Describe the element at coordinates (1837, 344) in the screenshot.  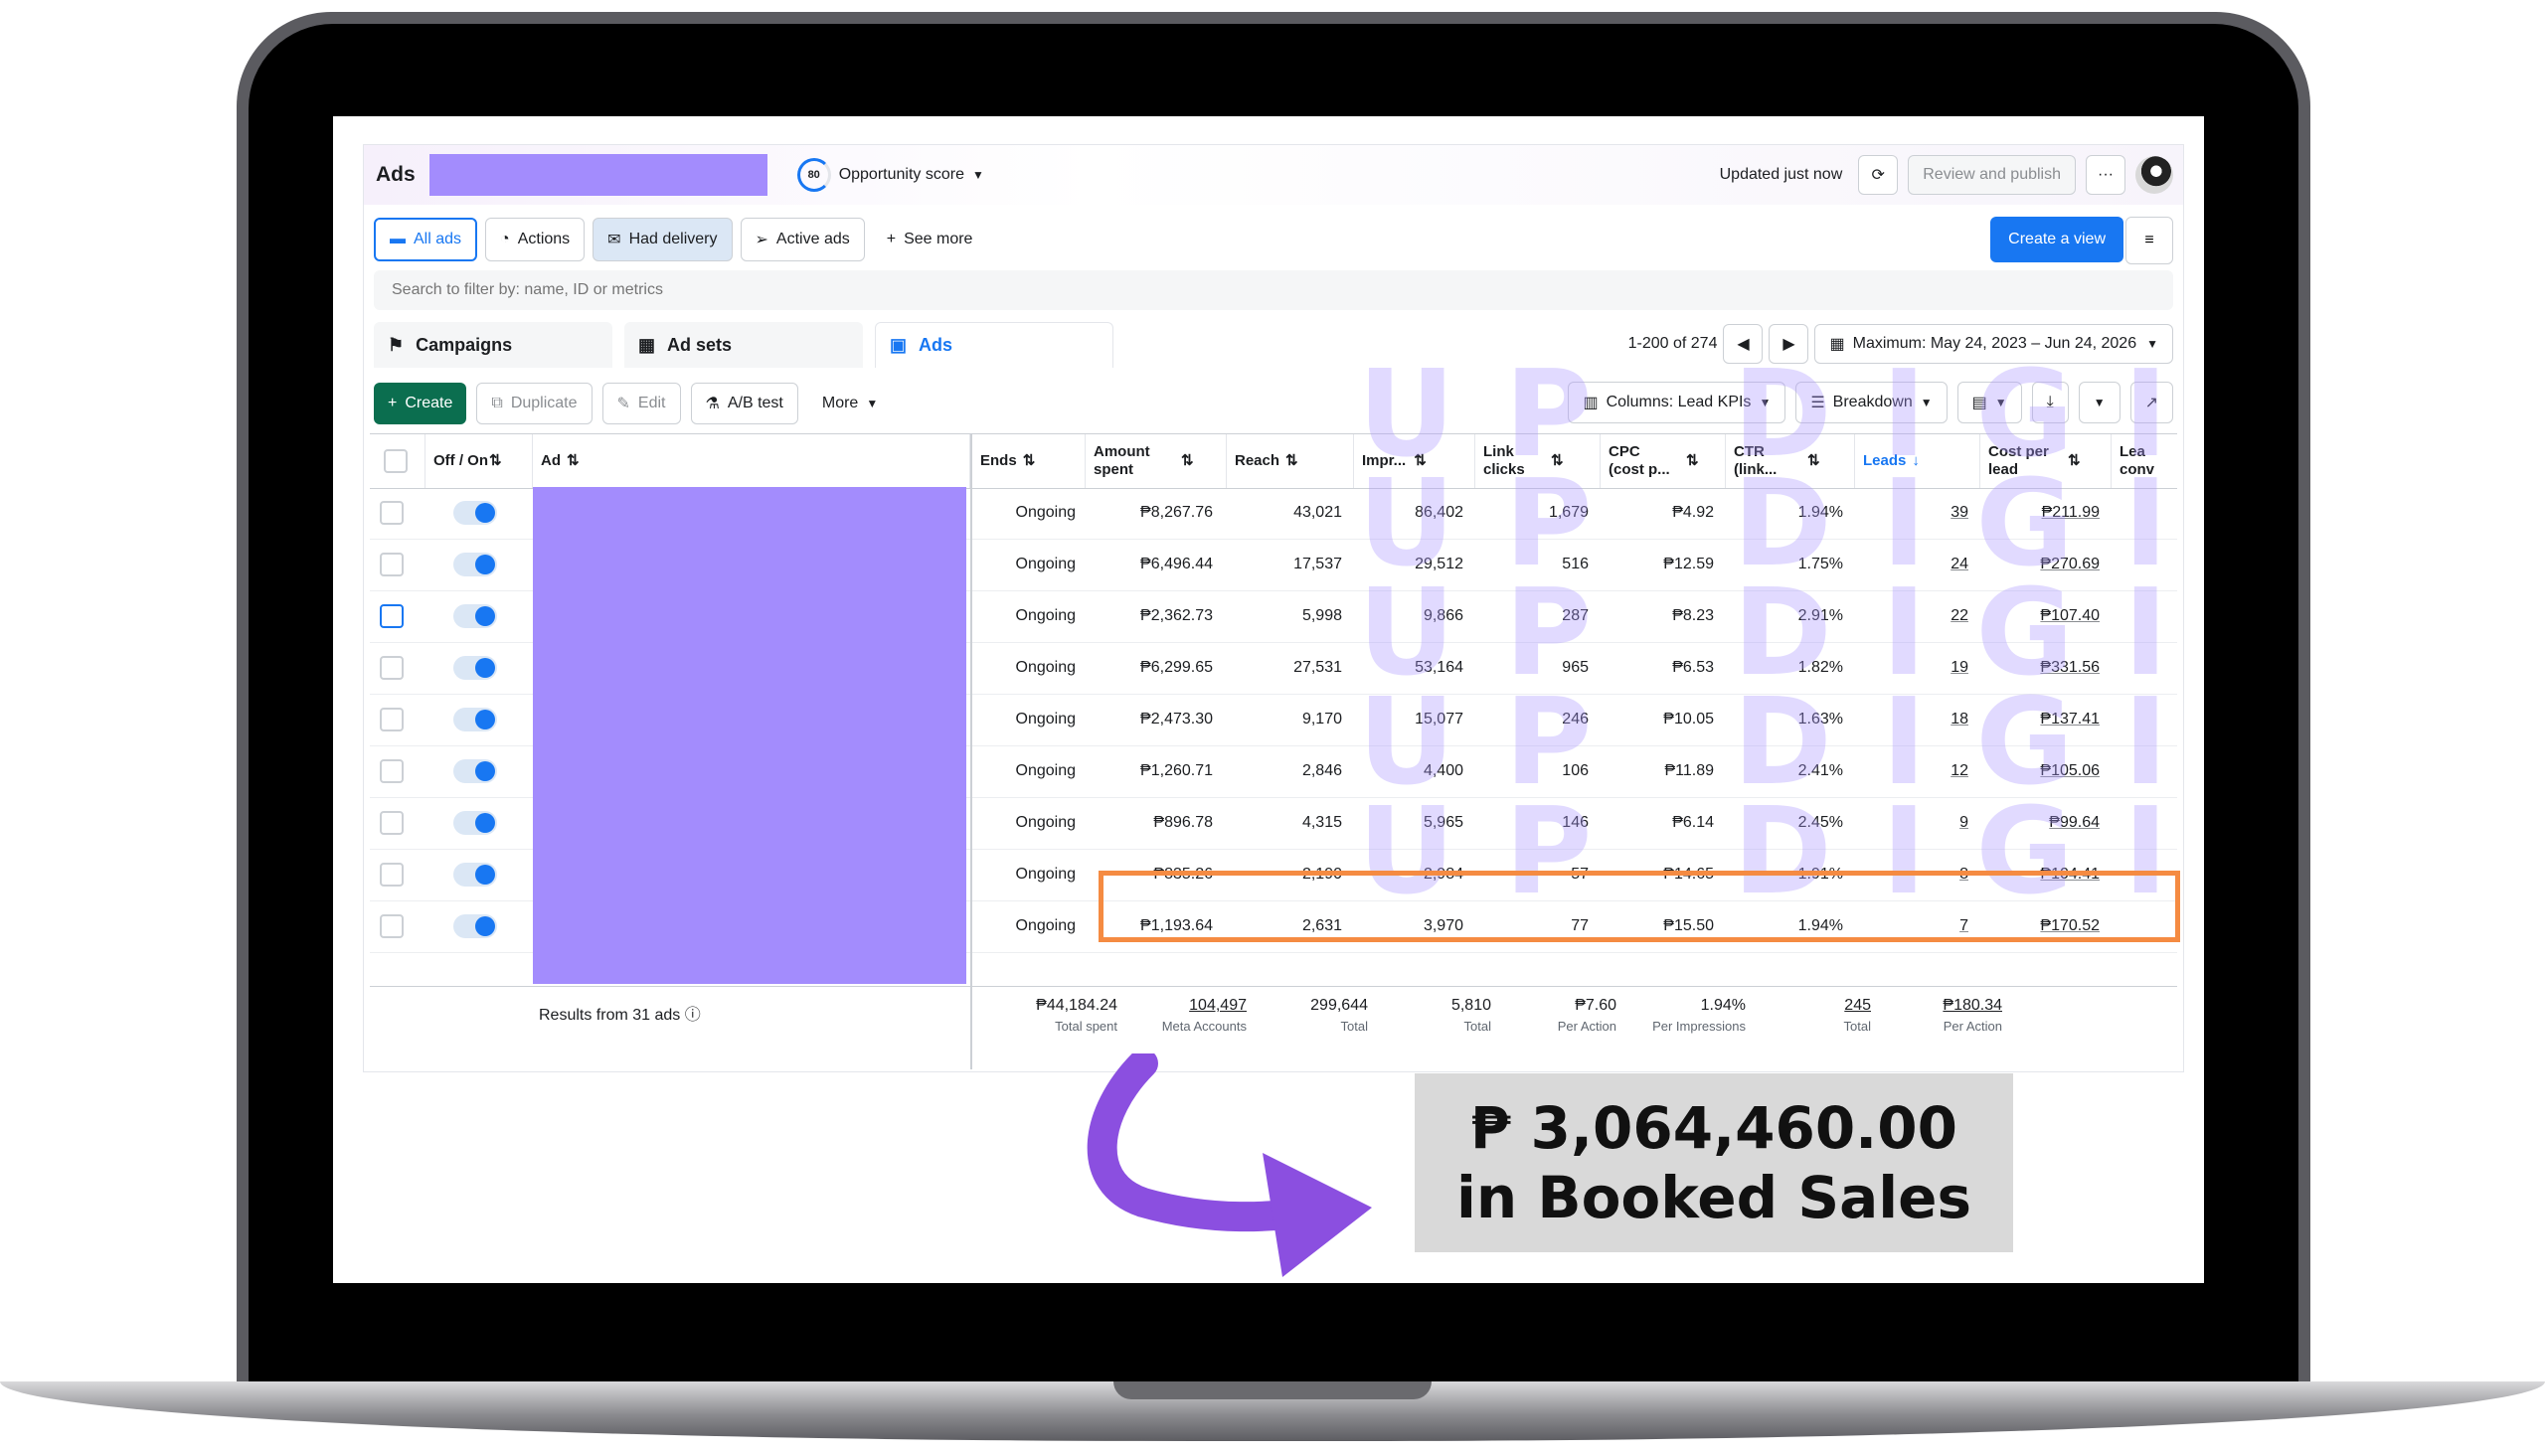
I see `calendar-icon: ▦` at that location.